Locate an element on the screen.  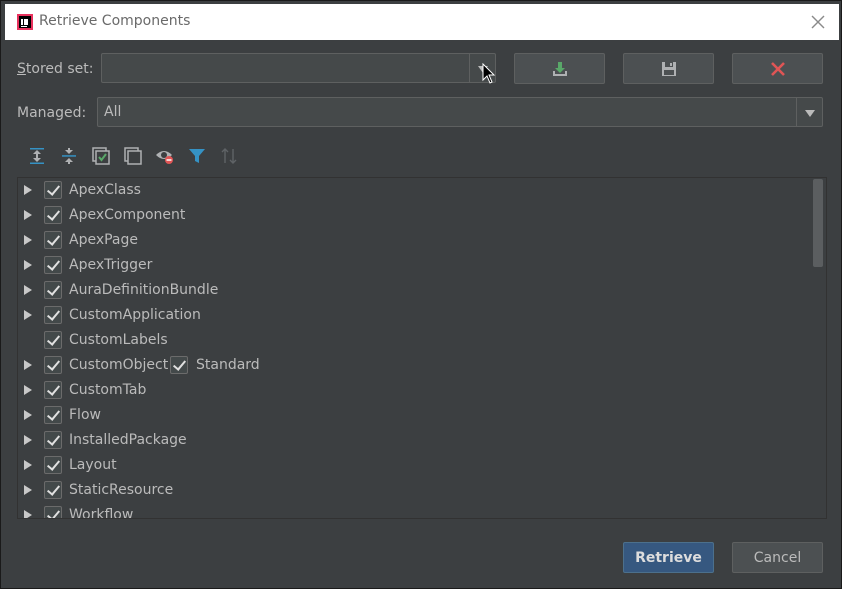
delete-stored-set-button is located at coordinates (777, 68).